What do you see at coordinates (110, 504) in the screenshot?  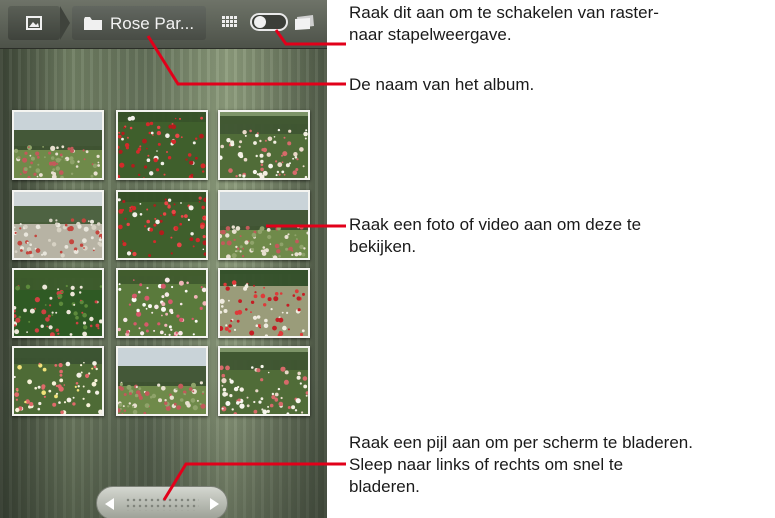 I see `arrow-left-icon` at bounding box center [110, 504].